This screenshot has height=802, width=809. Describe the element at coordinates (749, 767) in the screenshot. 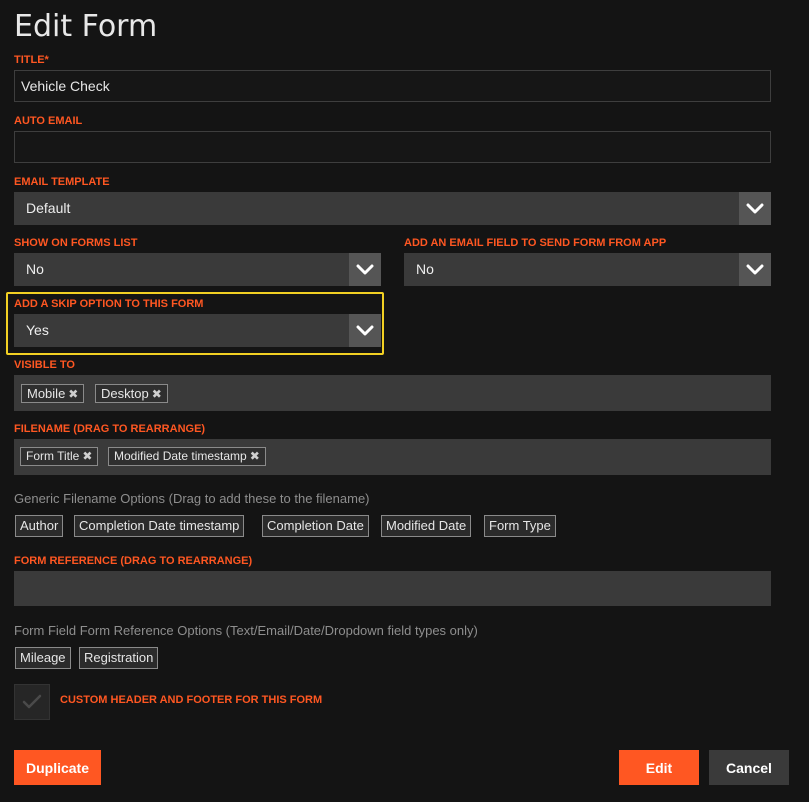

I see `cancel-button: Cancel` at that location.